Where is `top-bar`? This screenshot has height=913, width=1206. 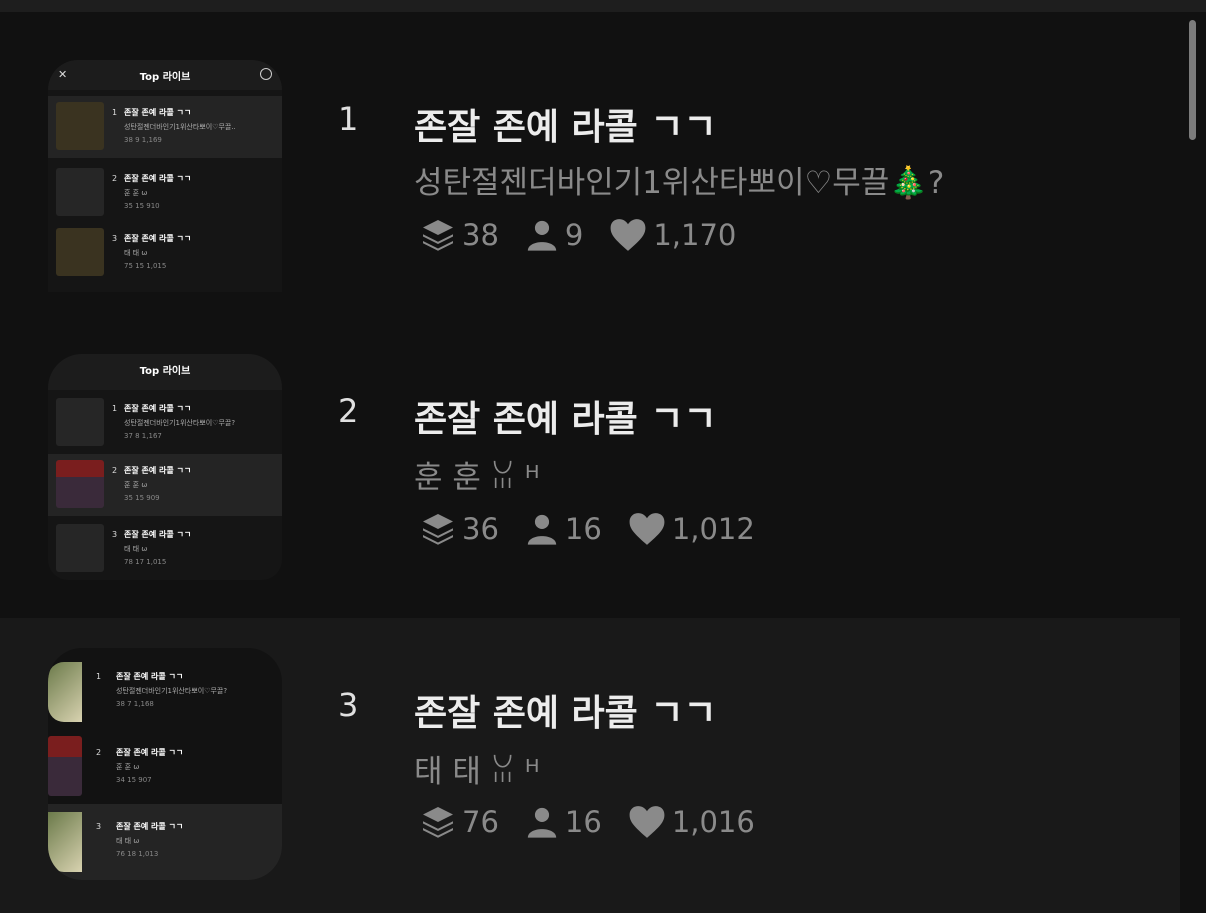 top-bar is located at coordinates (603, 6).